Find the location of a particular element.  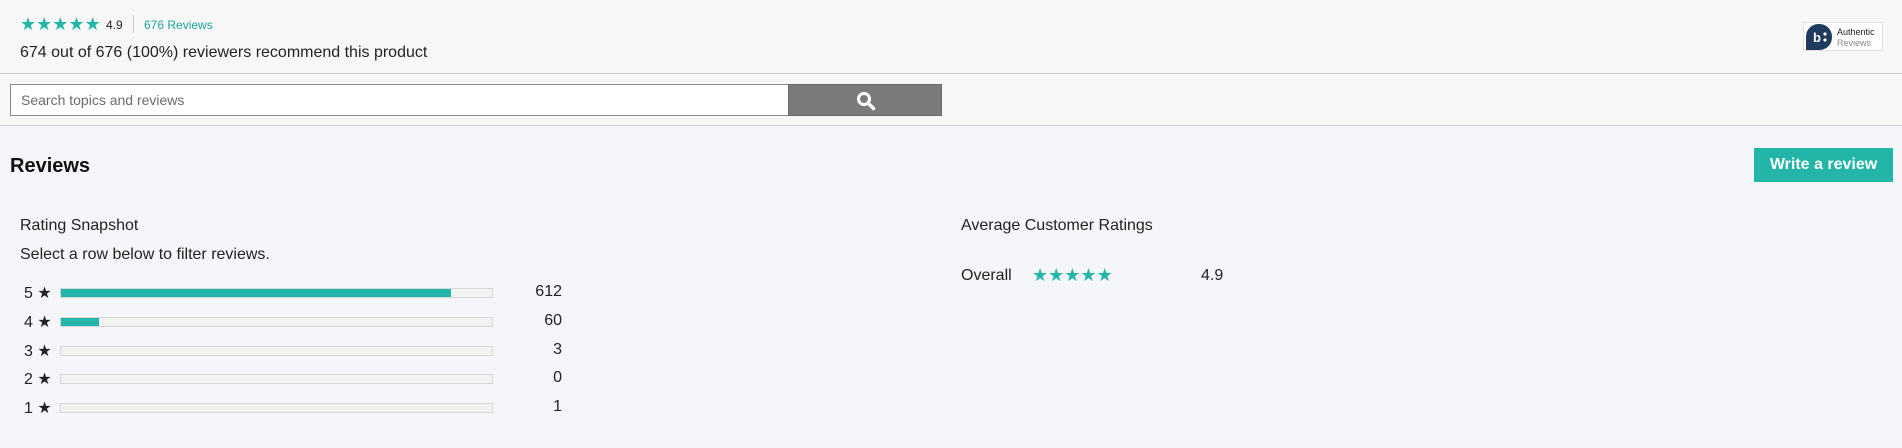

write-review-button: Write a review is located at coordinates (1823, 165).